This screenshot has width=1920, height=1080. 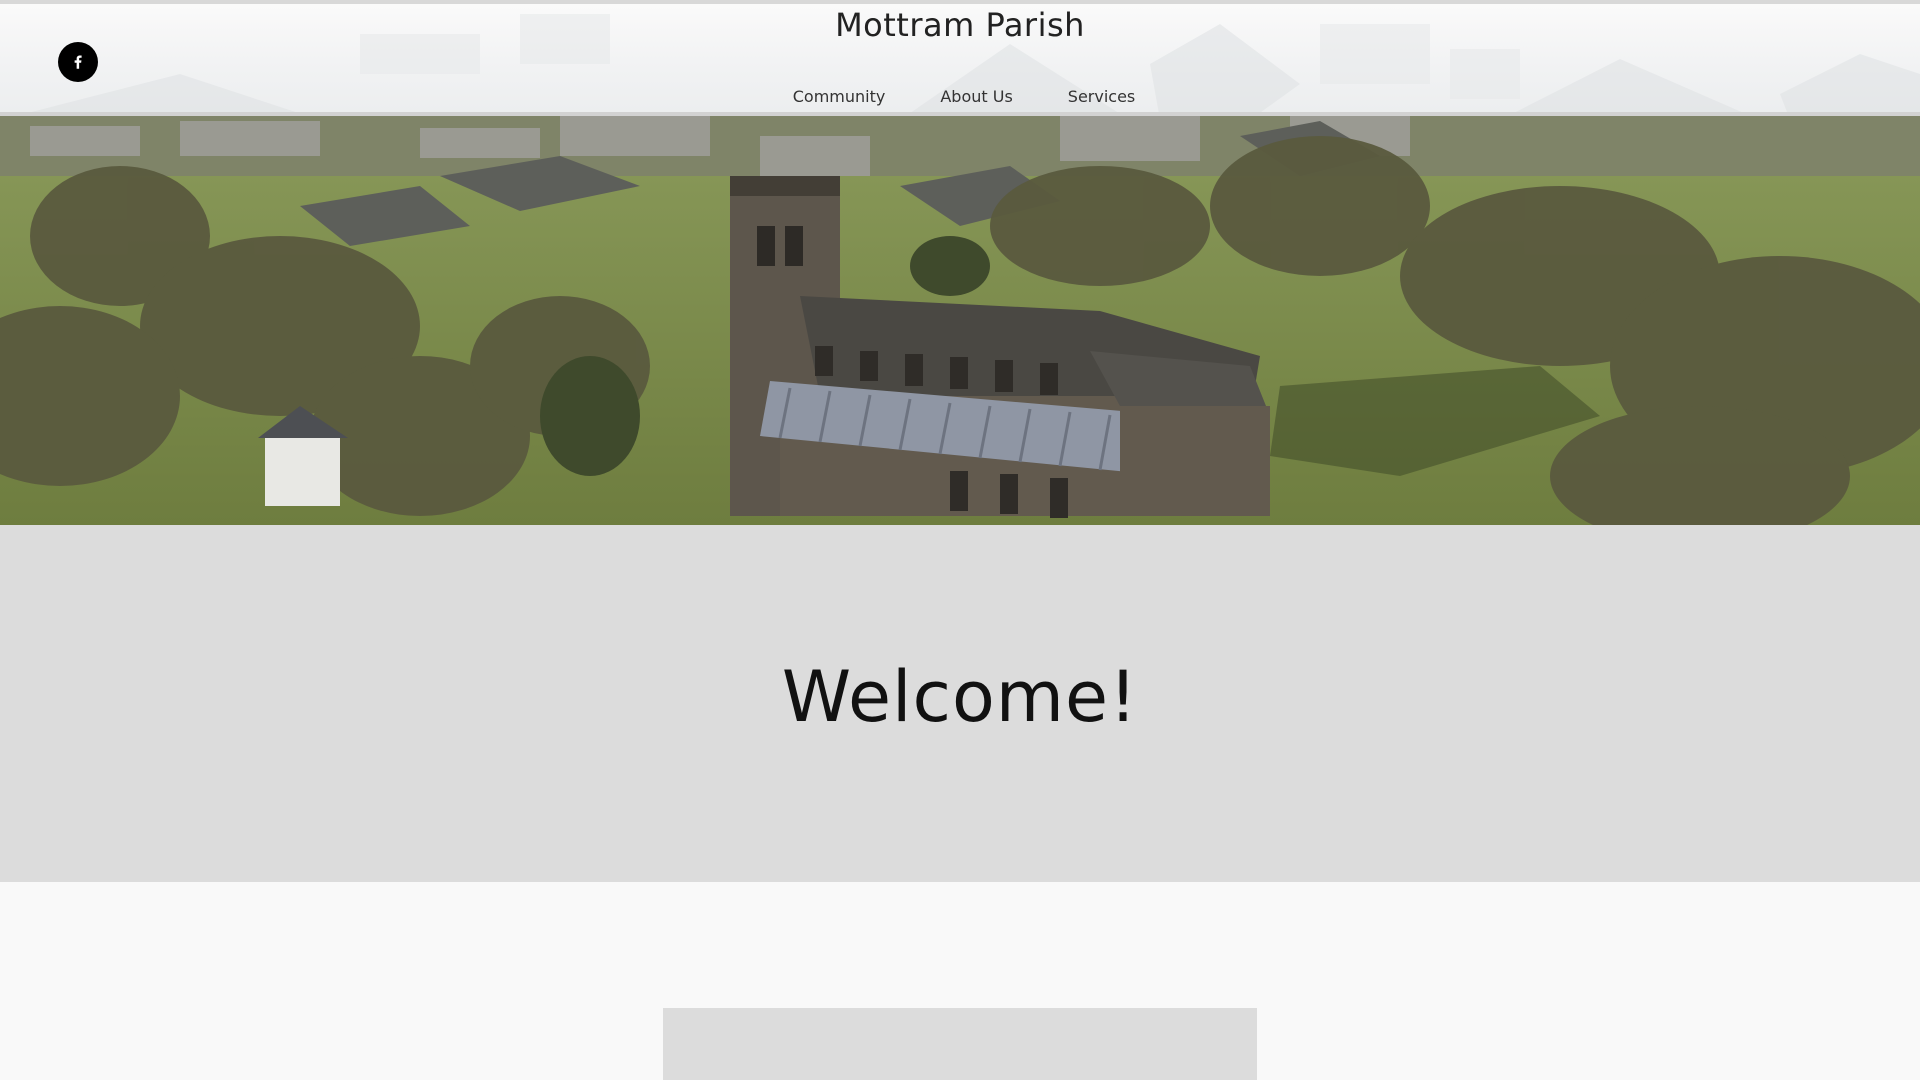 I want to click on content-card-placeholder, so click(x=960, y=1044).